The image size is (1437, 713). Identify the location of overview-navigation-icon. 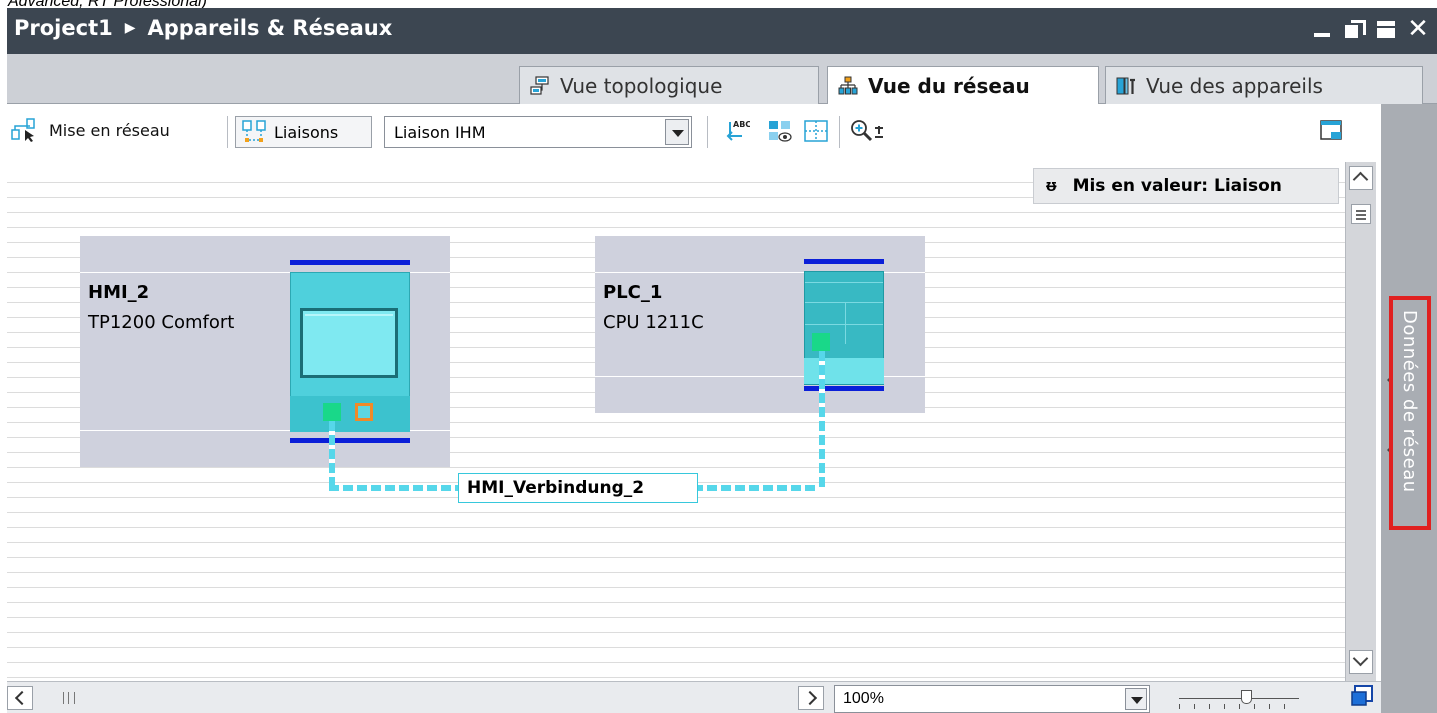
(1363, 697).